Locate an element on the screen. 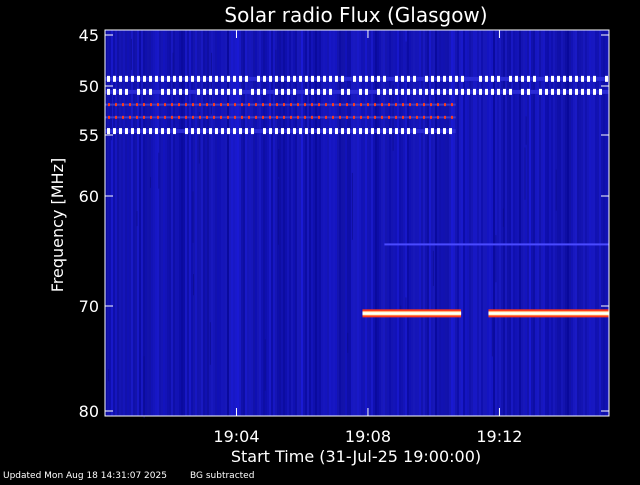  feature-band-peak is located at coordinates (412, 313).